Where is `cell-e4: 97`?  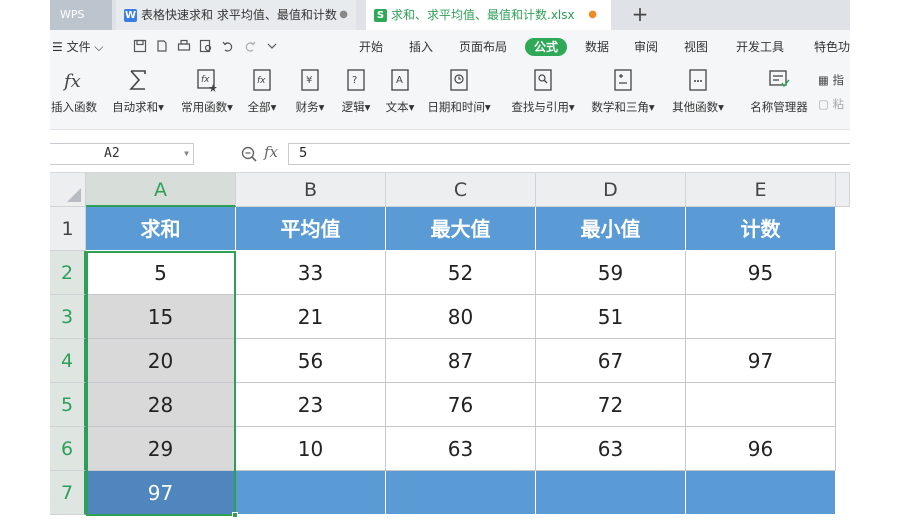
cell-e4: 97 is located at coordinates (761, 361).